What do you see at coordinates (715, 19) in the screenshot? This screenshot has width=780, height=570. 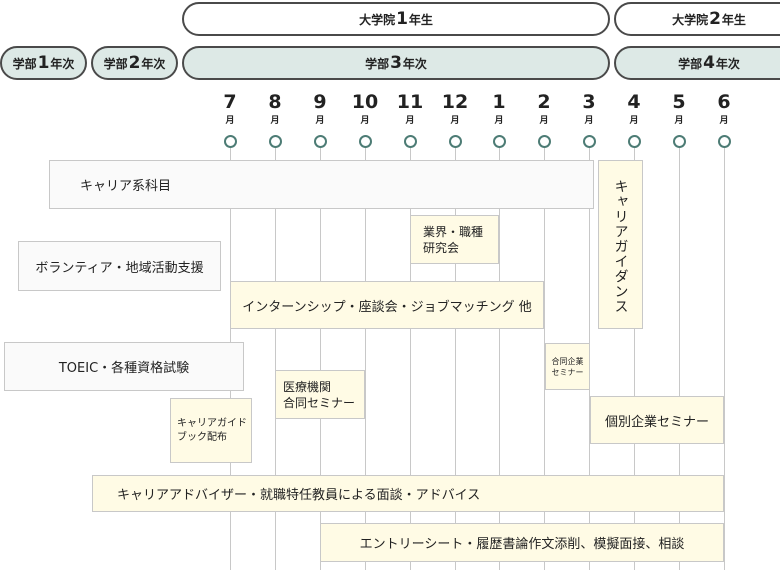 I see `grad-year-2-num: 2` at bounding box center [715, 19].